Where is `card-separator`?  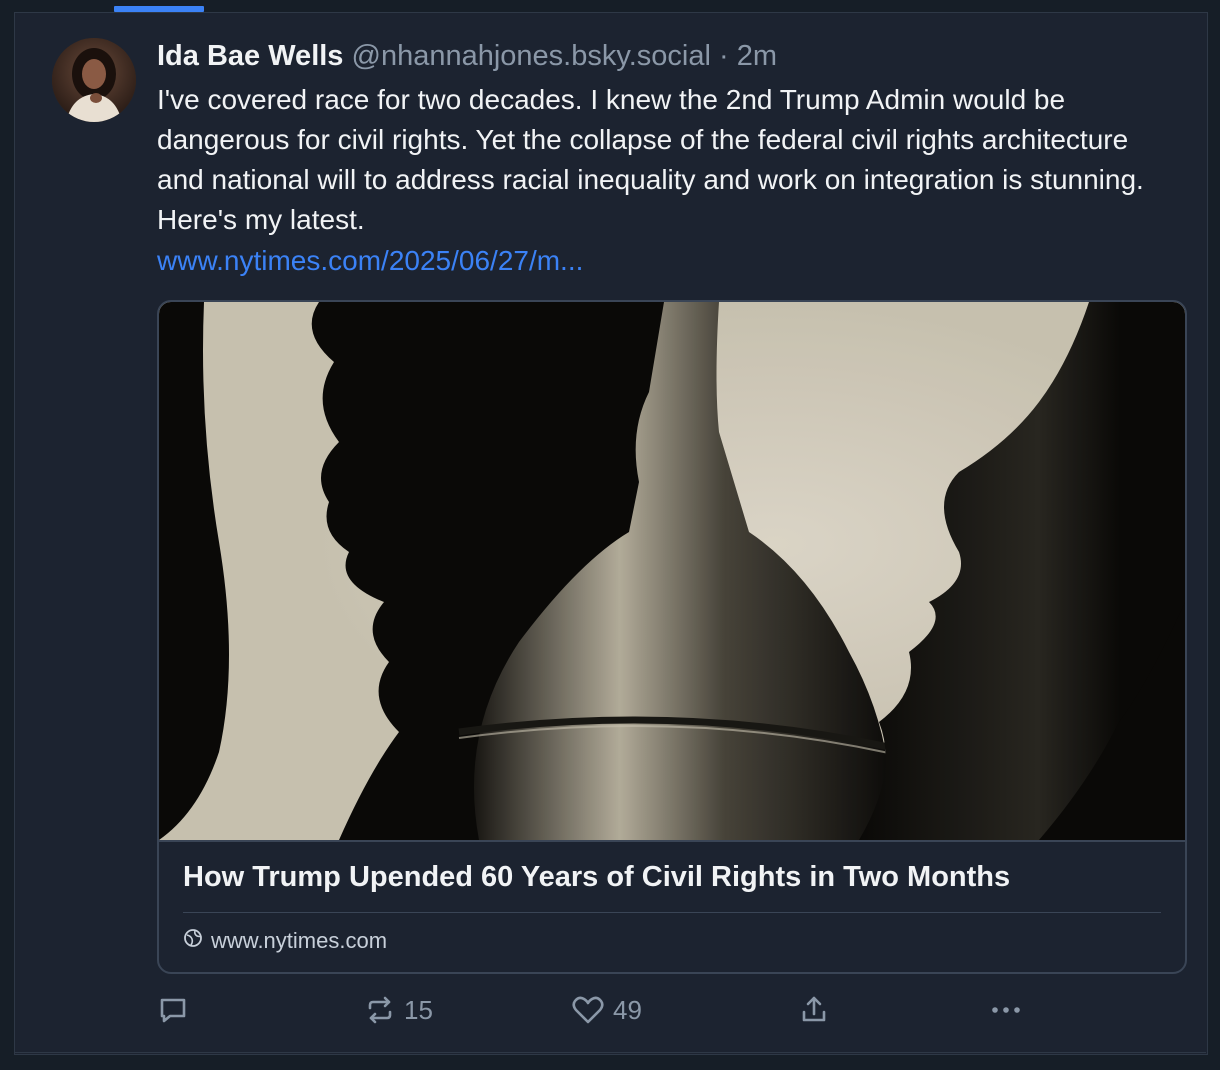 card-separator is located at coordinates (672, 912).